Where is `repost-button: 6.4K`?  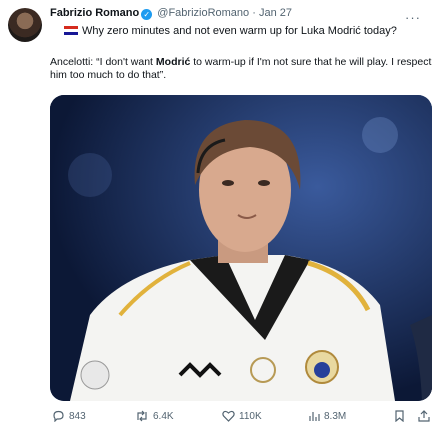 repost-button: 6.4K is located at coordinates (154, 416).